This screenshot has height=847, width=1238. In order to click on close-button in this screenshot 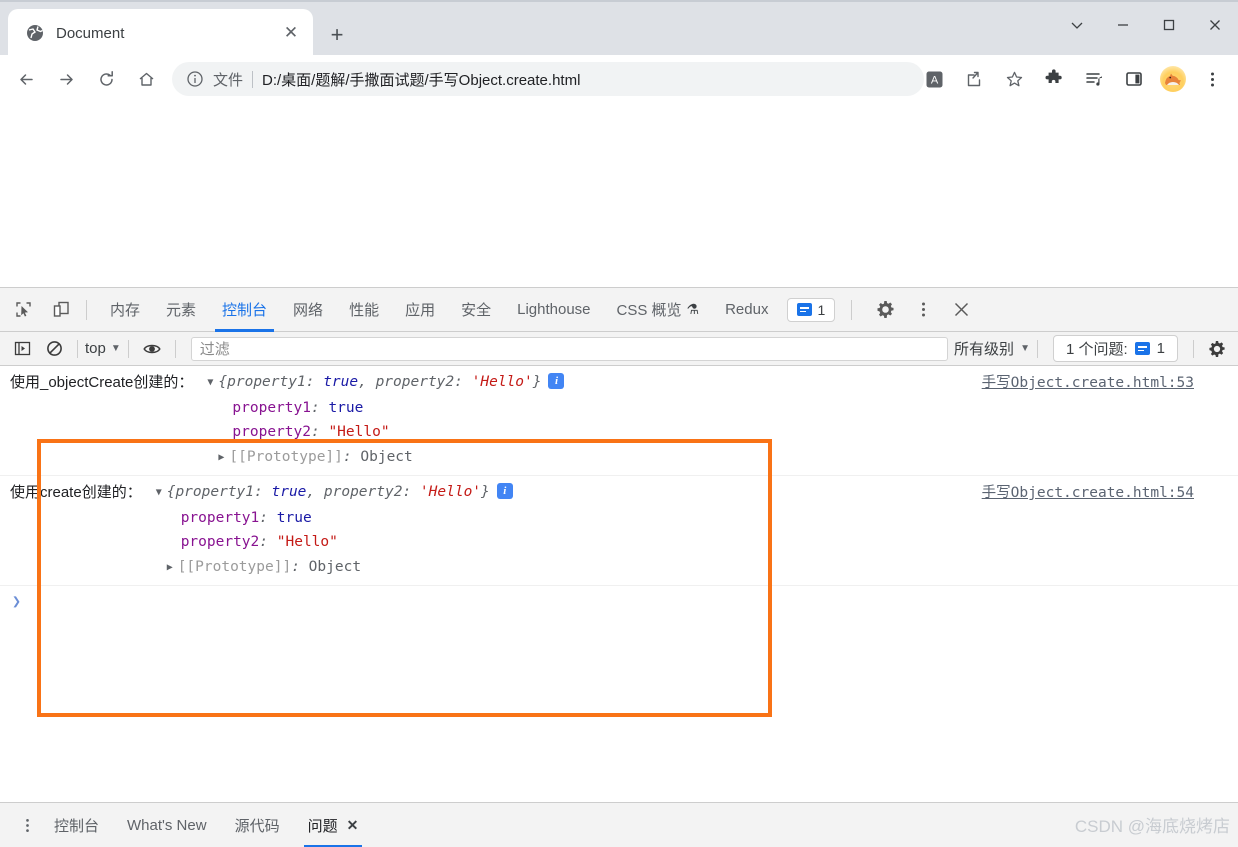, I will do `click(1215, 25)`.